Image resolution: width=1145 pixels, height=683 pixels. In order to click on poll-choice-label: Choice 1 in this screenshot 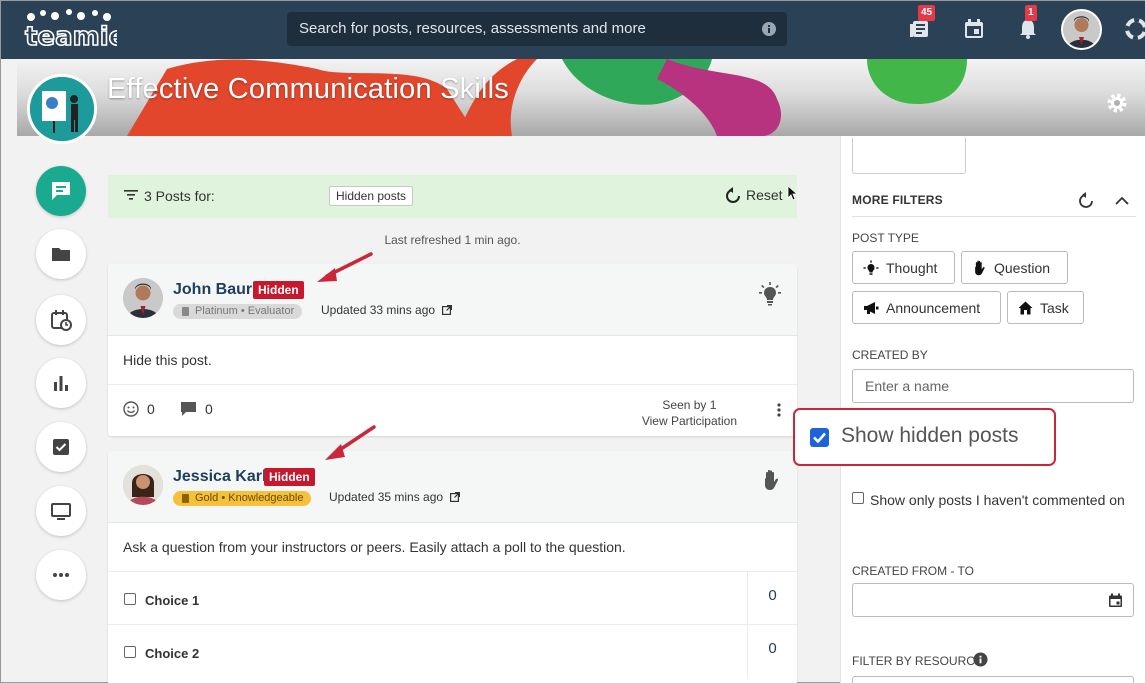, I will do `click(172, 600)`.